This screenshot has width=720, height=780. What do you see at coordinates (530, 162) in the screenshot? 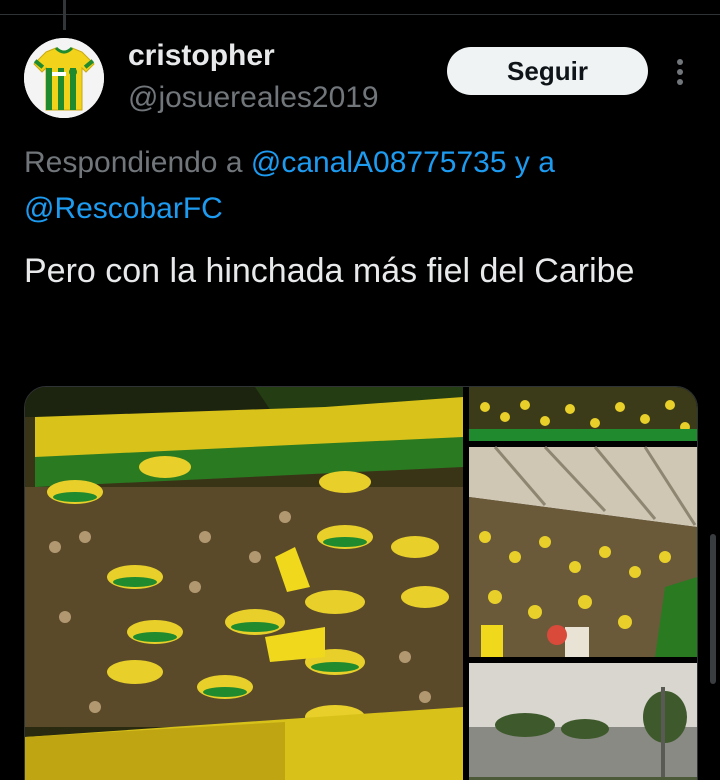
I see `mention-joiner: y a` at bounding box center [530, 162].